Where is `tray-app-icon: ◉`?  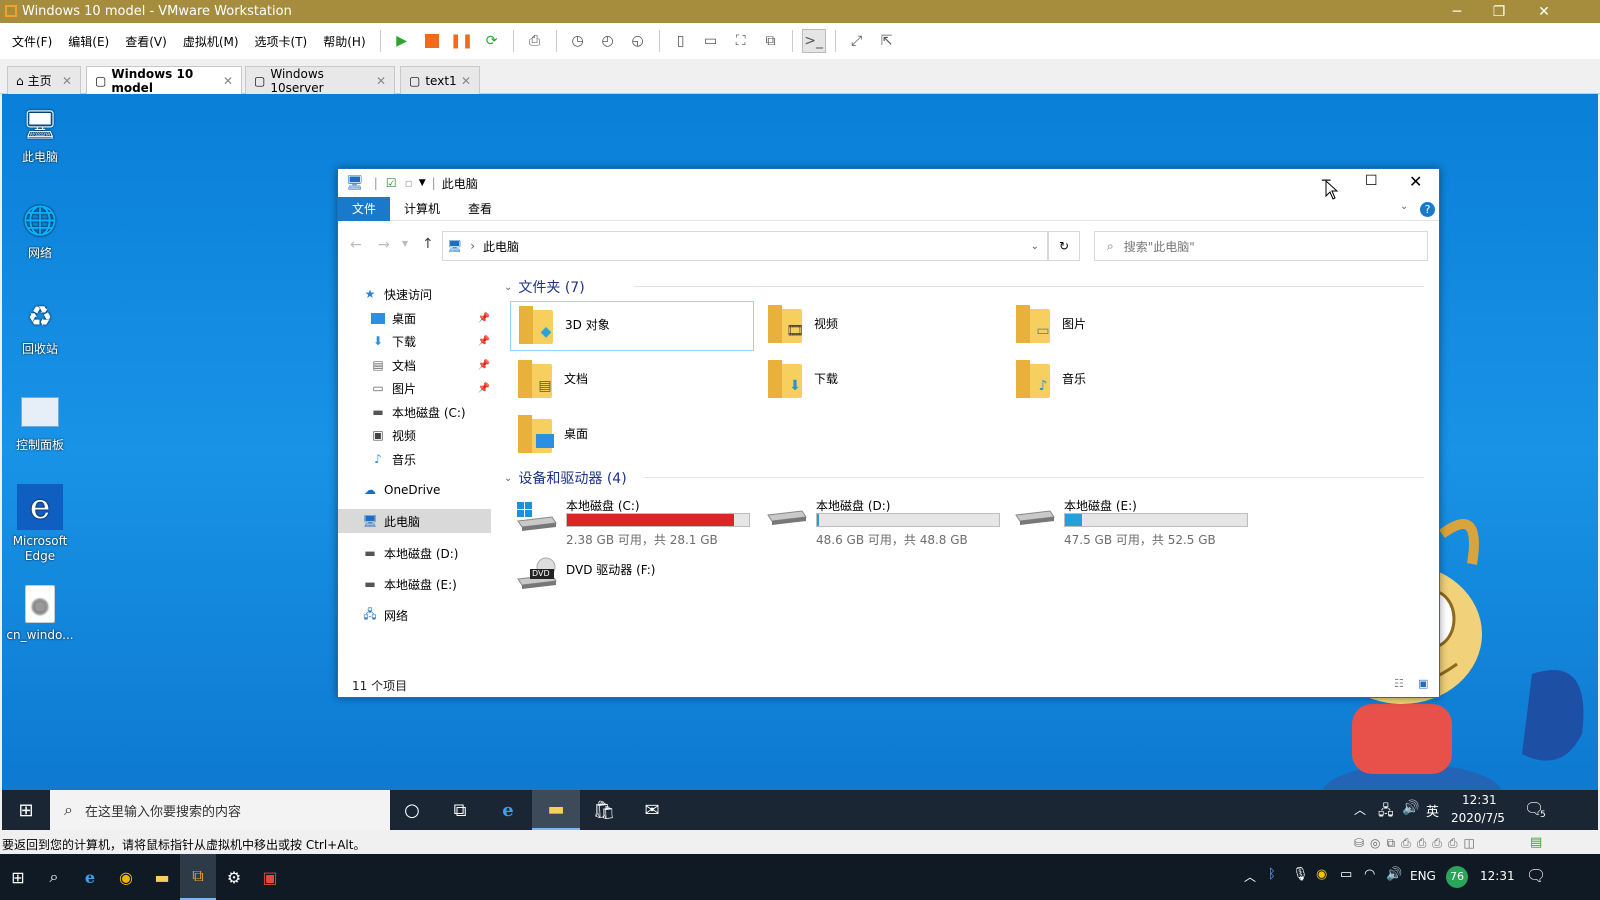
tray-app-icon: ◉ is located at coordinates (1321, 874).